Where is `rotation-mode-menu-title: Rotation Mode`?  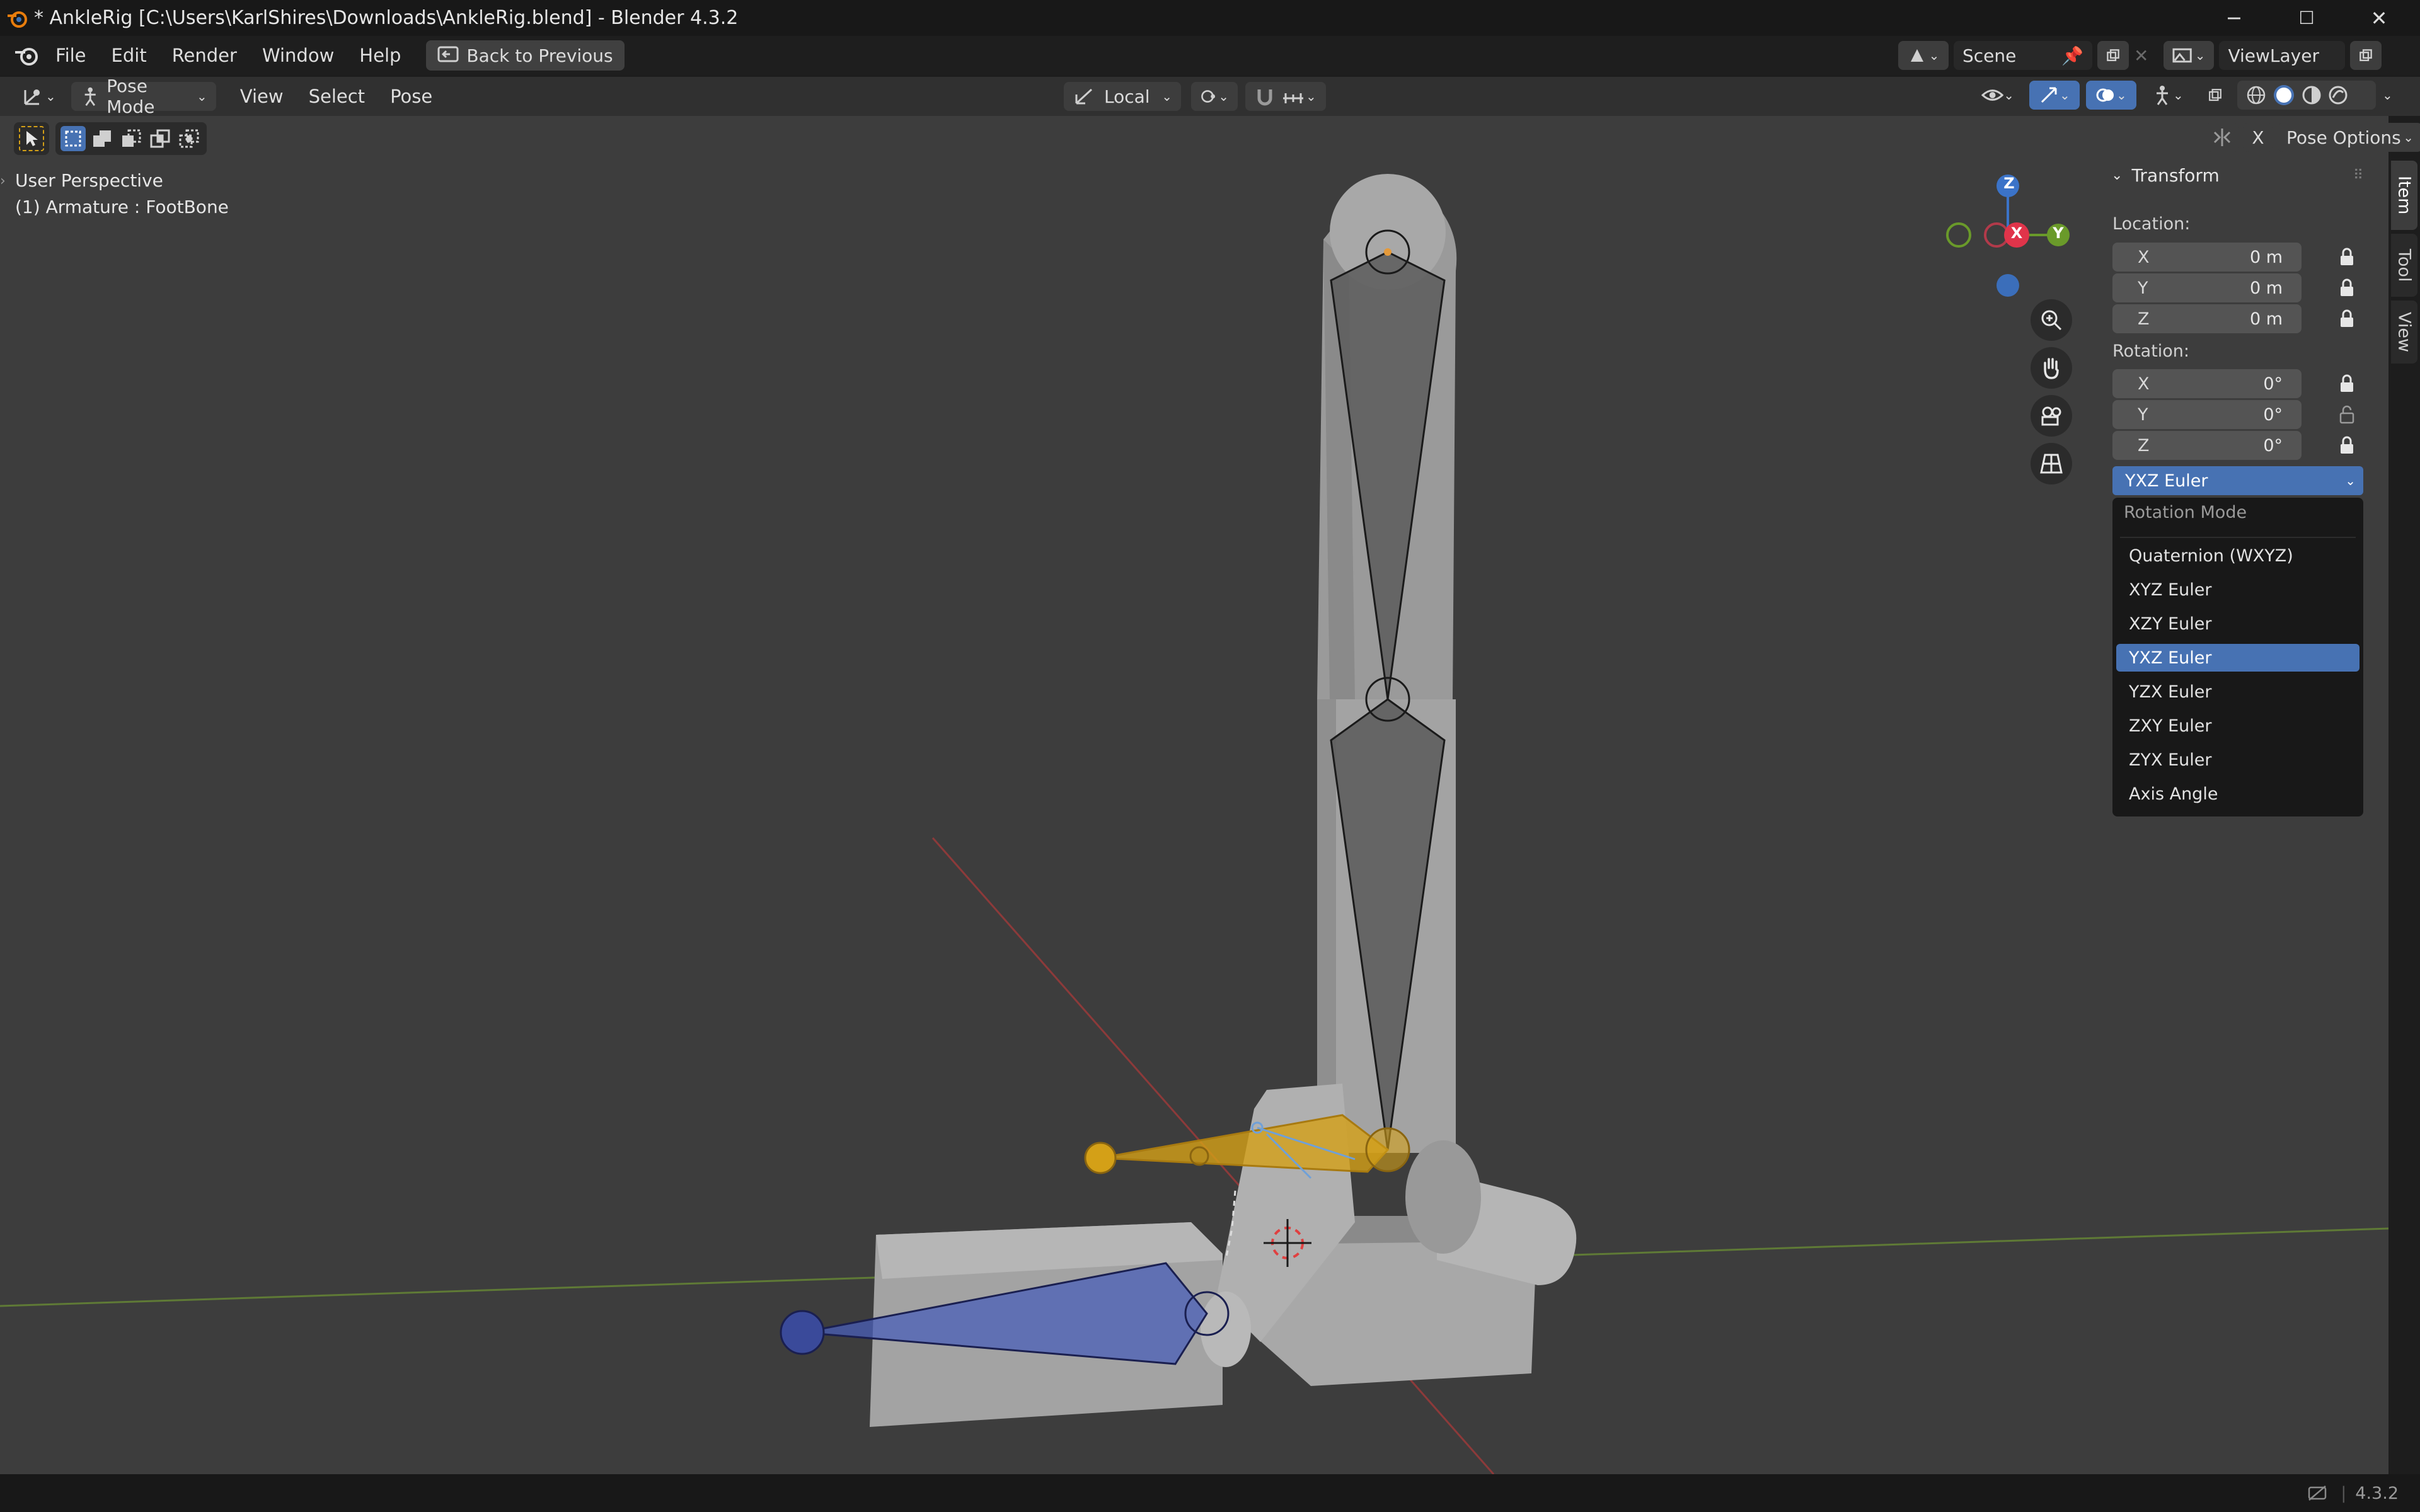
rotation-mode-menu-title: Rotation Mode is located at coordinates (2185, 512).